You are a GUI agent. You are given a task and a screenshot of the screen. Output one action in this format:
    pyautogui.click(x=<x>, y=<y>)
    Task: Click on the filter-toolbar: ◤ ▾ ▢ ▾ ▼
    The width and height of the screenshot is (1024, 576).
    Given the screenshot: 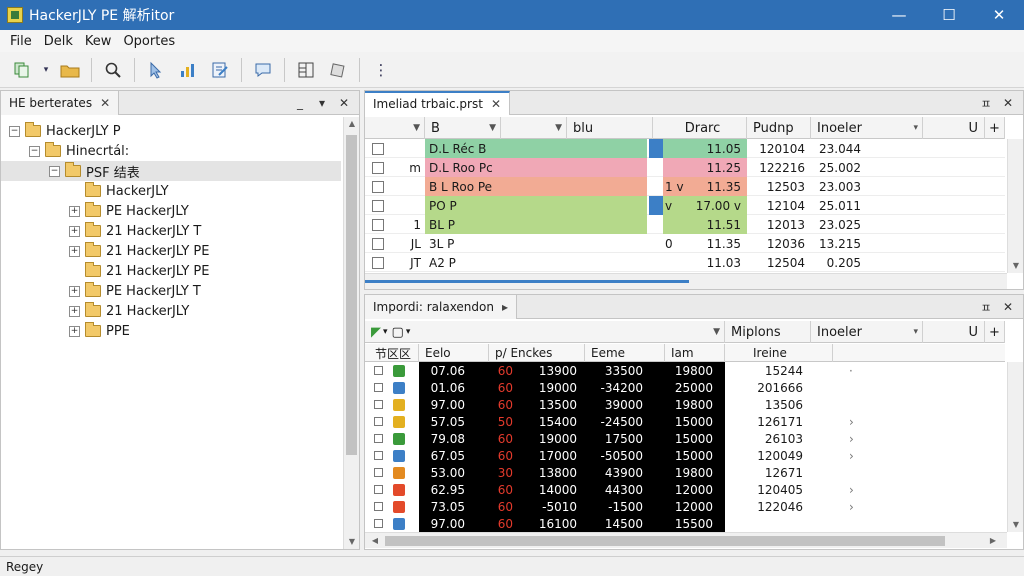 What is the action you would take?
    pyautogui.click(x=545, y=332)
    